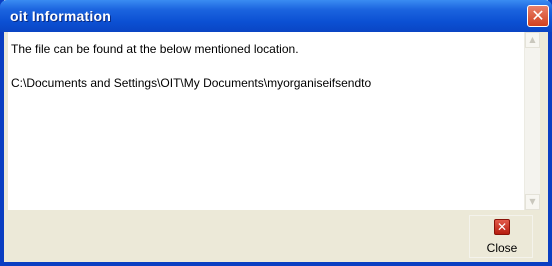 The image size is (552, 266). What do you see at coordinates (502, 248) in the screenshot?
I see `close-button-label: Close` at bounding box center [502, 248].